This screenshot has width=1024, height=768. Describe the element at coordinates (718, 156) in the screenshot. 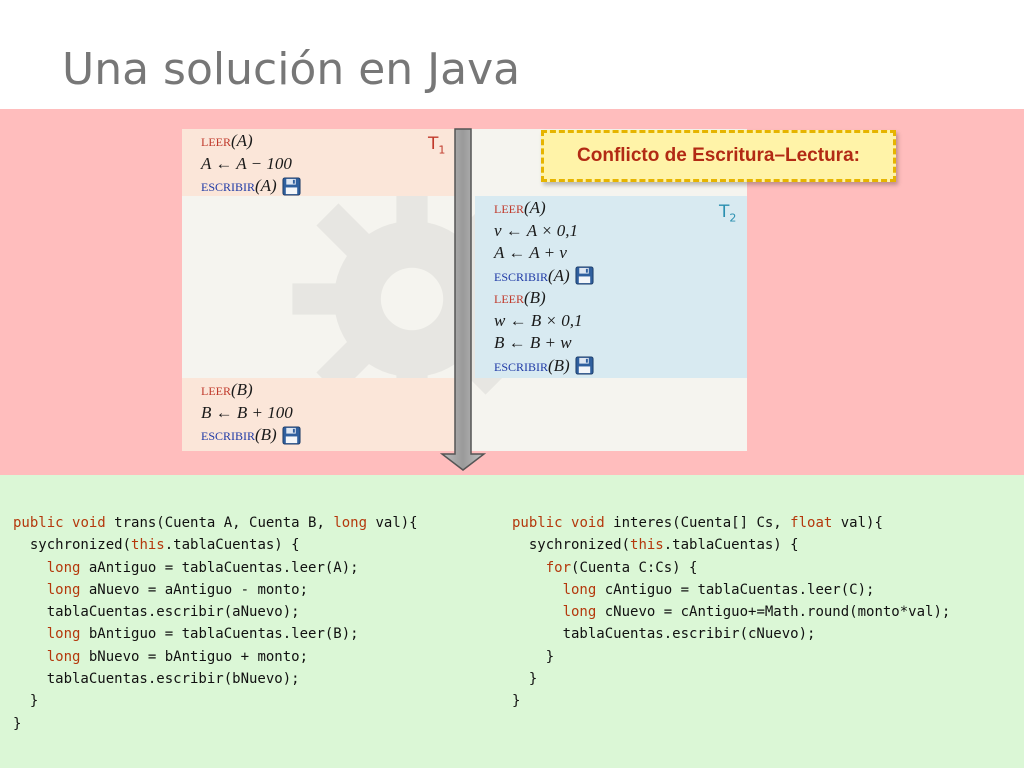

I see `conflict-callout: Conflicto de Escritura–Lectura:` at that location.